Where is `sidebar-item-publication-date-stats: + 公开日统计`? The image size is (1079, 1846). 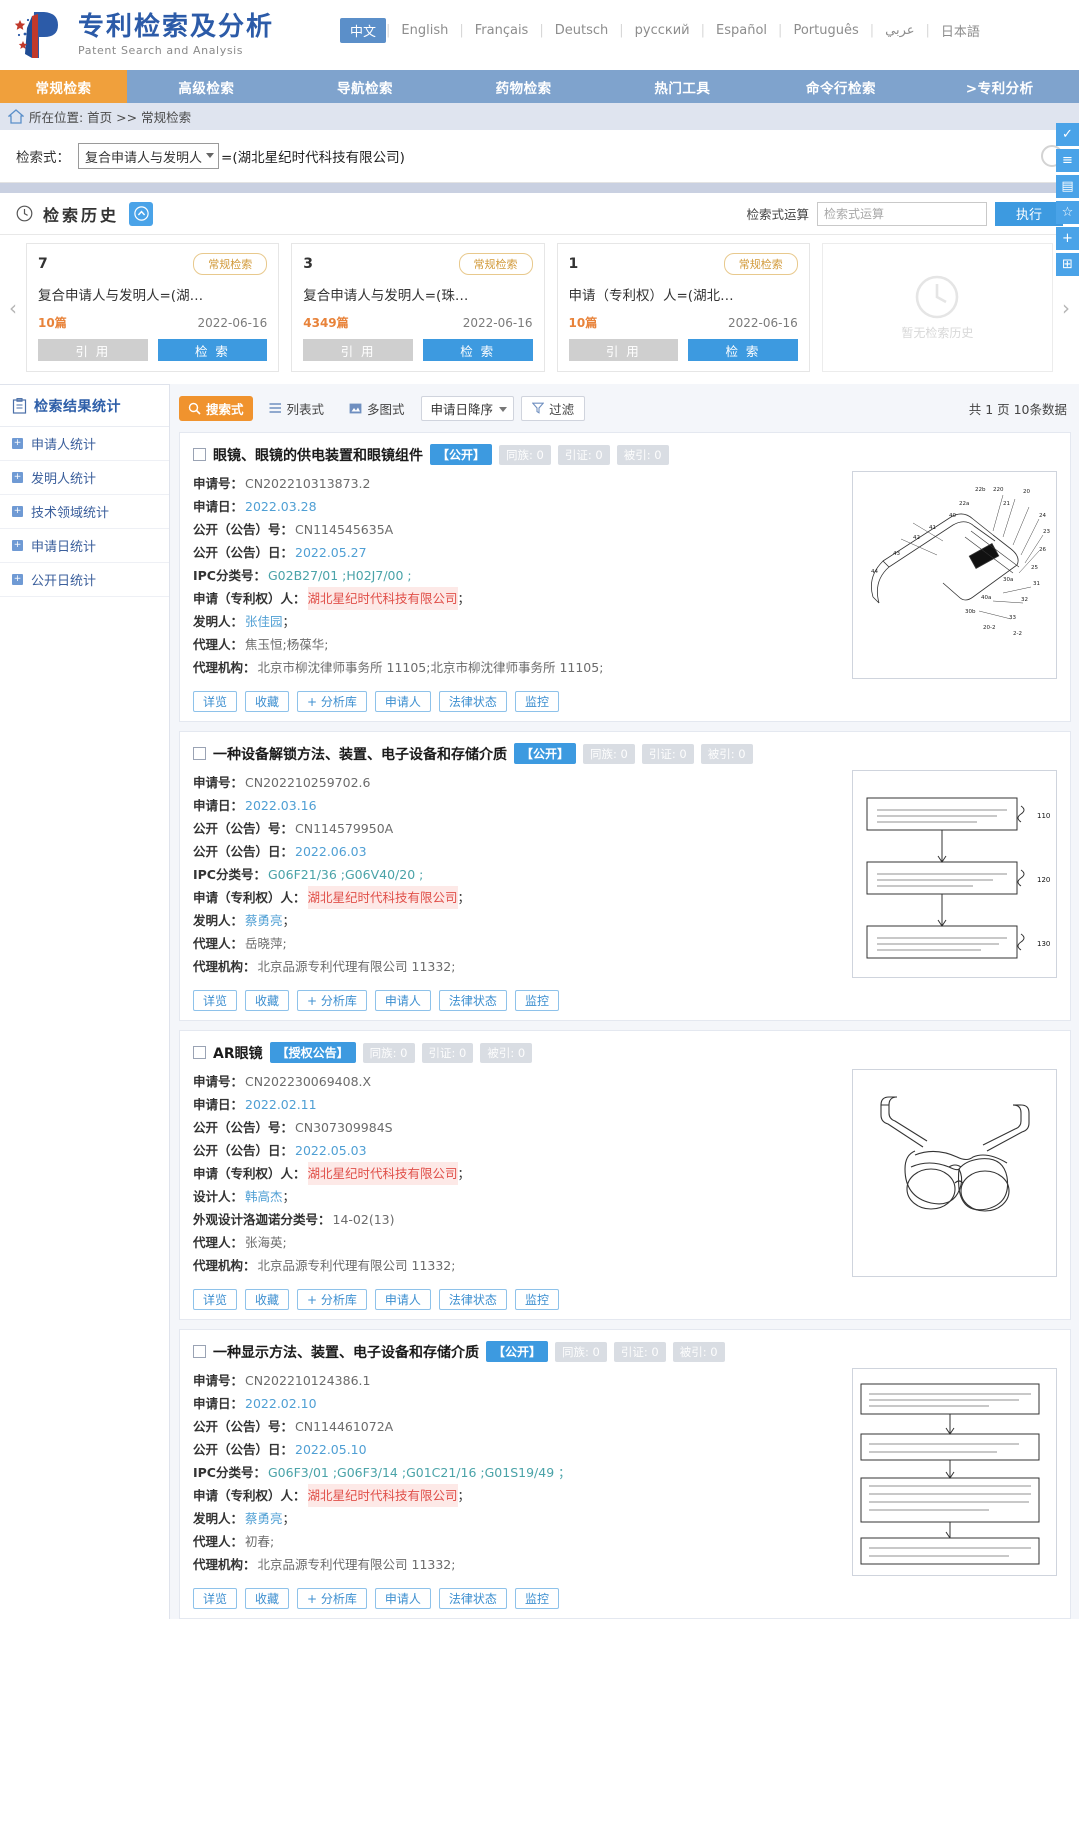
sidebar-item-publication-date-stats: + 公开日统计 is located at coordinates (84, 580).